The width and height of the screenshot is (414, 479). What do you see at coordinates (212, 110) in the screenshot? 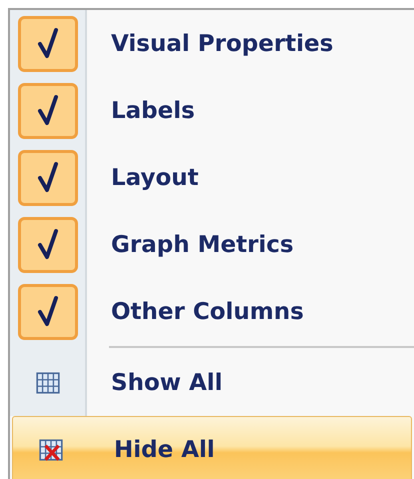
I see `menu-item: Labels` at bounding box center [212, 110].